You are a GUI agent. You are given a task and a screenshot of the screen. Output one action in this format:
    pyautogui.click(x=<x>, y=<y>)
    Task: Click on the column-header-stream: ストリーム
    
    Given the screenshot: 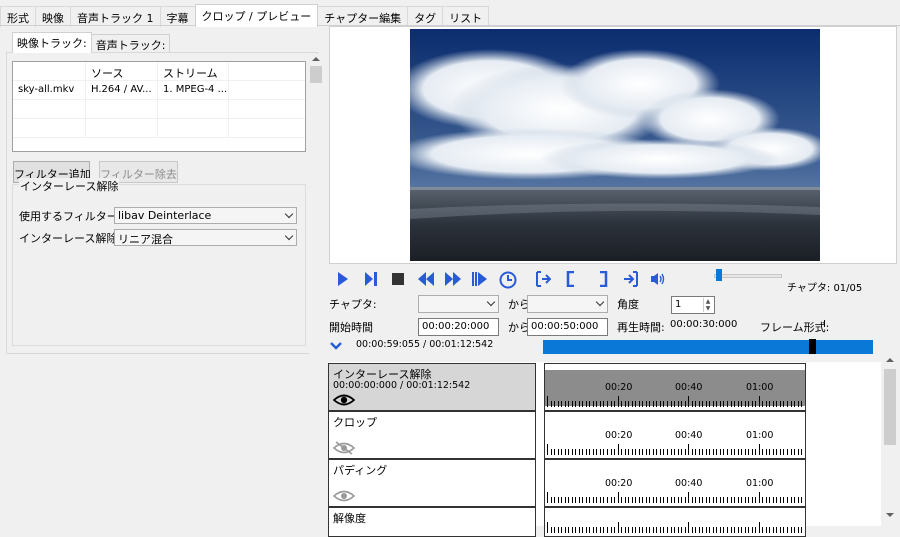 What is the action you would take?
    pyautogui.click(x=193, y=71)
    